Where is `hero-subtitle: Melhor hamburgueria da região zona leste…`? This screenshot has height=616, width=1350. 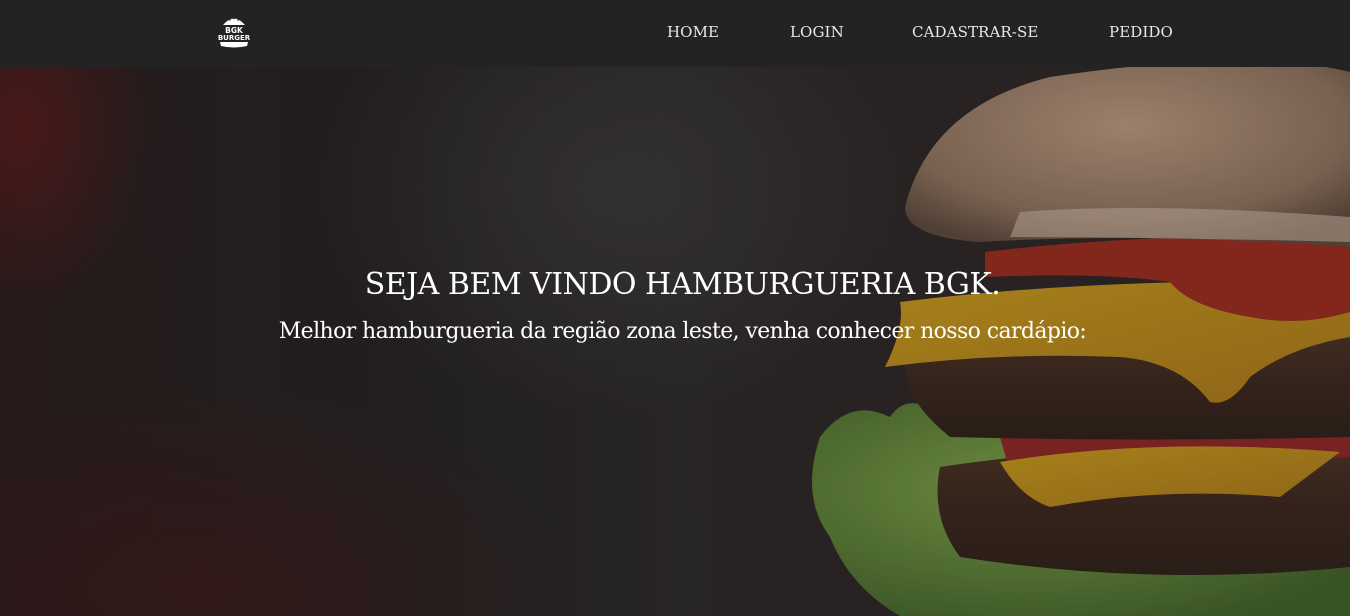
hero-subtitle: Melhor hamburgueria da região zona leste… is located at coordinates (682, 331).